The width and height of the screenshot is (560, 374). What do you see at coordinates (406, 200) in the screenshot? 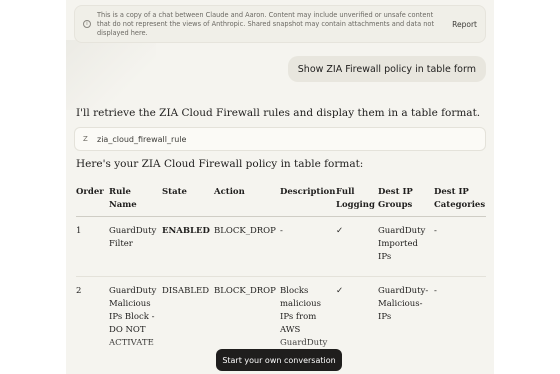
I see `header-dest-ip-groups: Dest IP Groups` at bounding box center [406, 200].